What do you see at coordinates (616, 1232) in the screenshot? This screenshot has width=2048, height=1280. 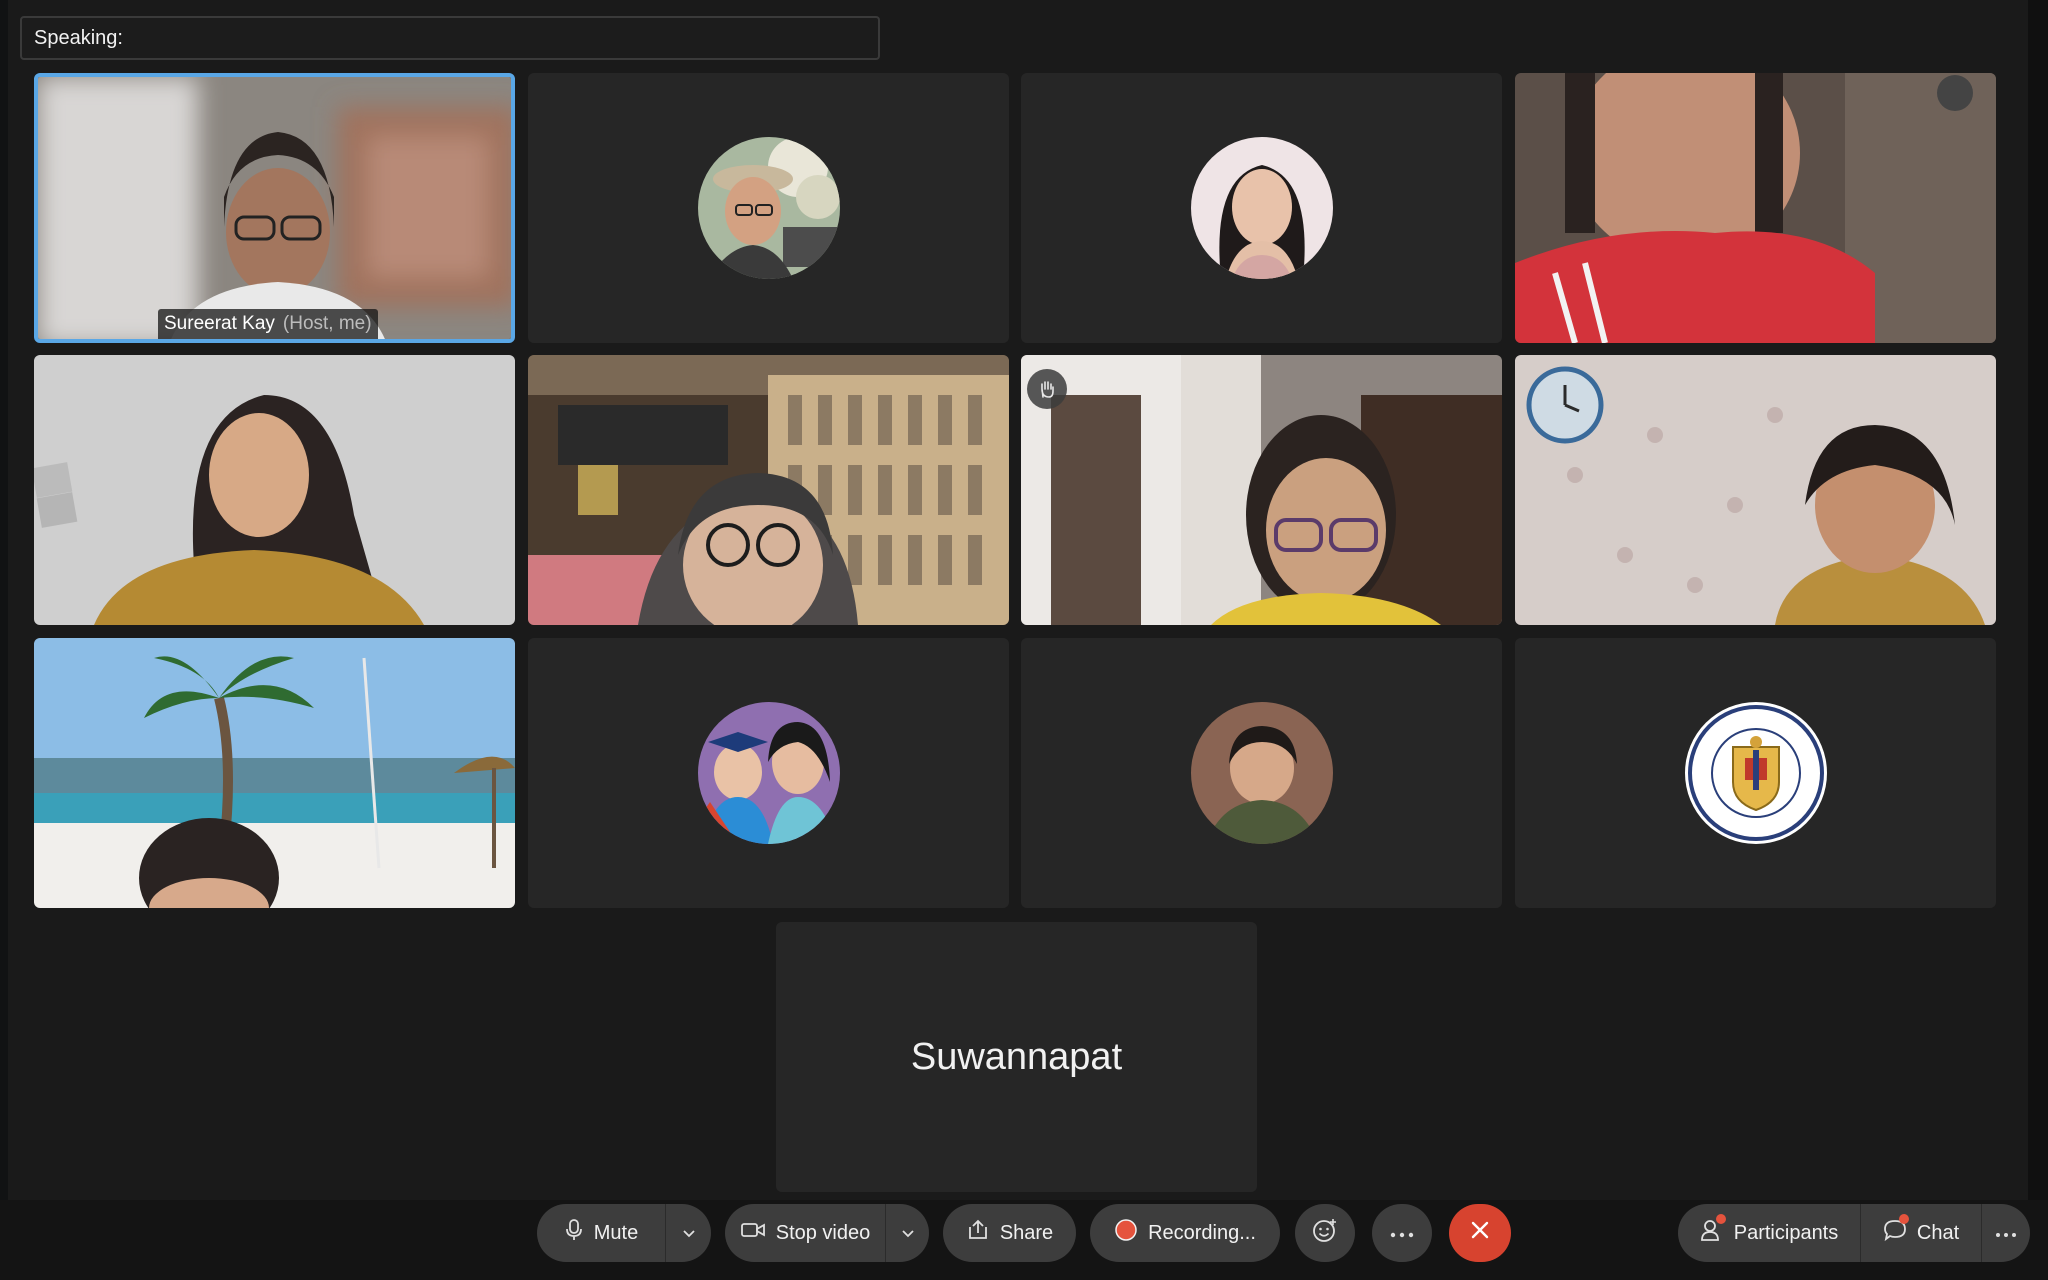 I see `mute-label: Mute` at bounding box center [616, 1232].